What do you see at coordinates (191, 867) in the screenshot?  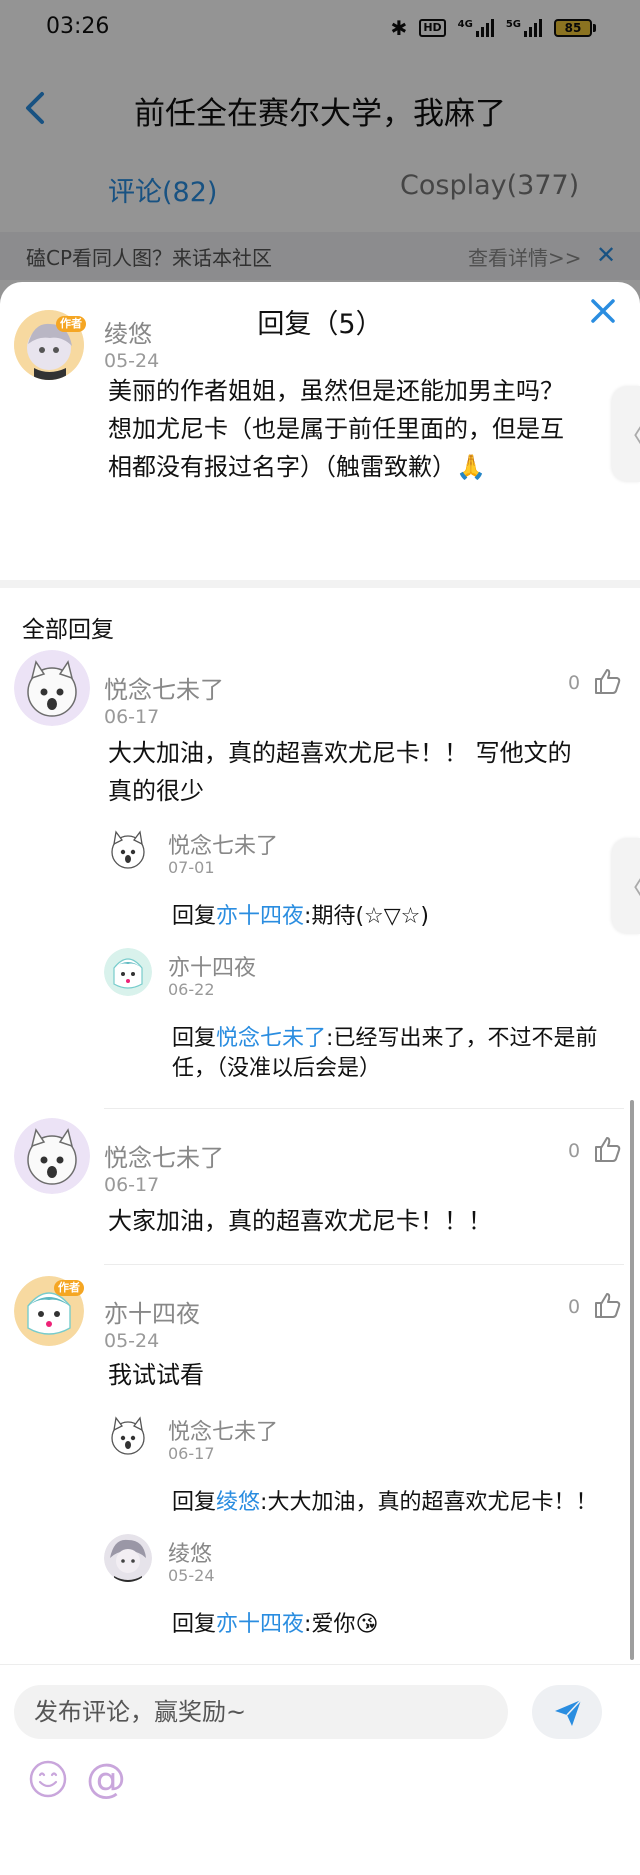 I see `timestamp: 07-01` at bounding box center [191, 867].